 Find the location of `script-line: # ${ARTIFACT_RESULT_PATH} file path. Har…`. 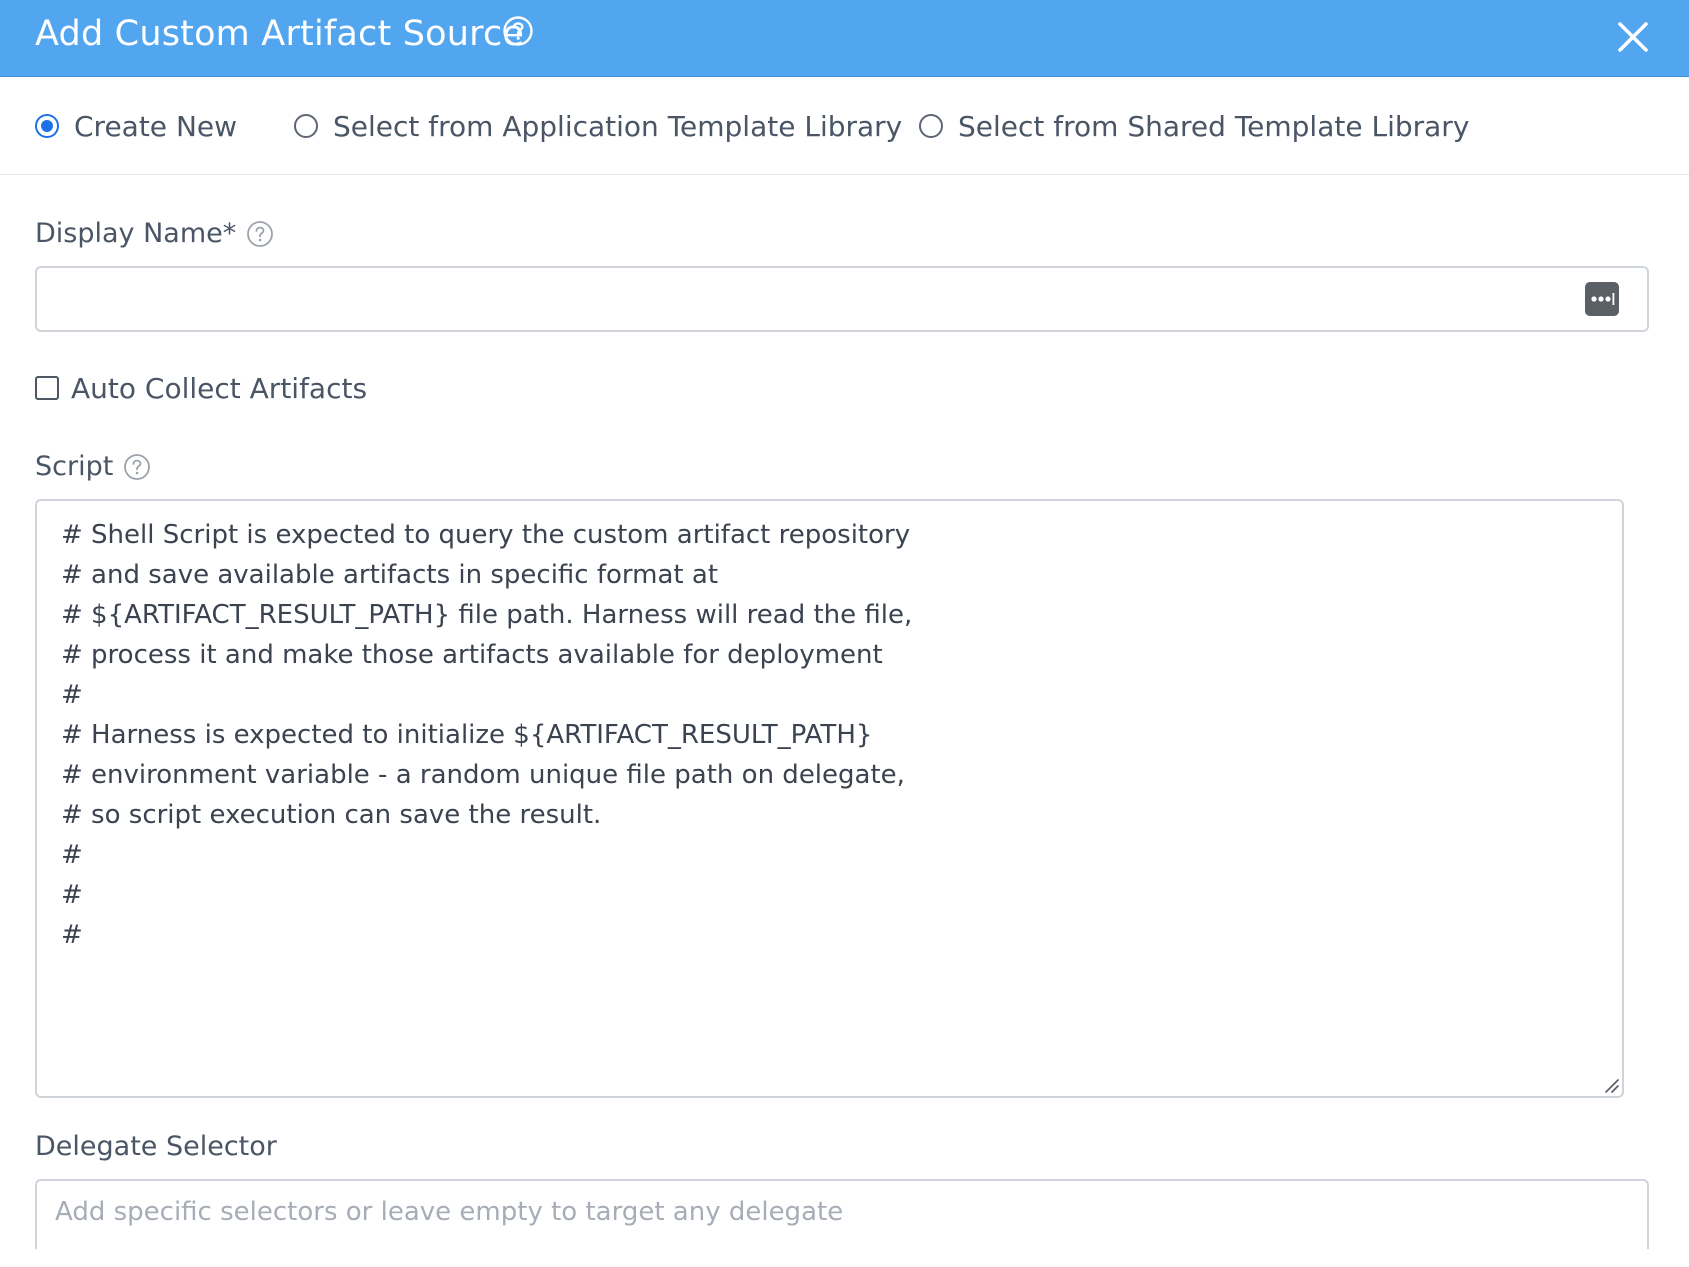

script-line: # ${ARTIFACT_RESULT_PATH} file path. Har… is located at coordinates (487, 615).